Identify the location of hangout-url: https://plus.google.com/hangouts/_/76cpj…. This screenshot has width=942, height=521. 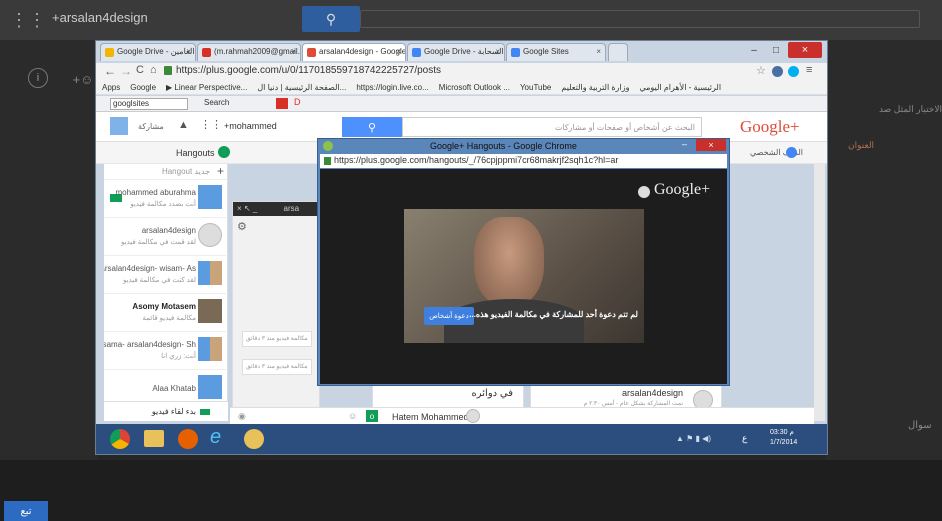
(476, 160).